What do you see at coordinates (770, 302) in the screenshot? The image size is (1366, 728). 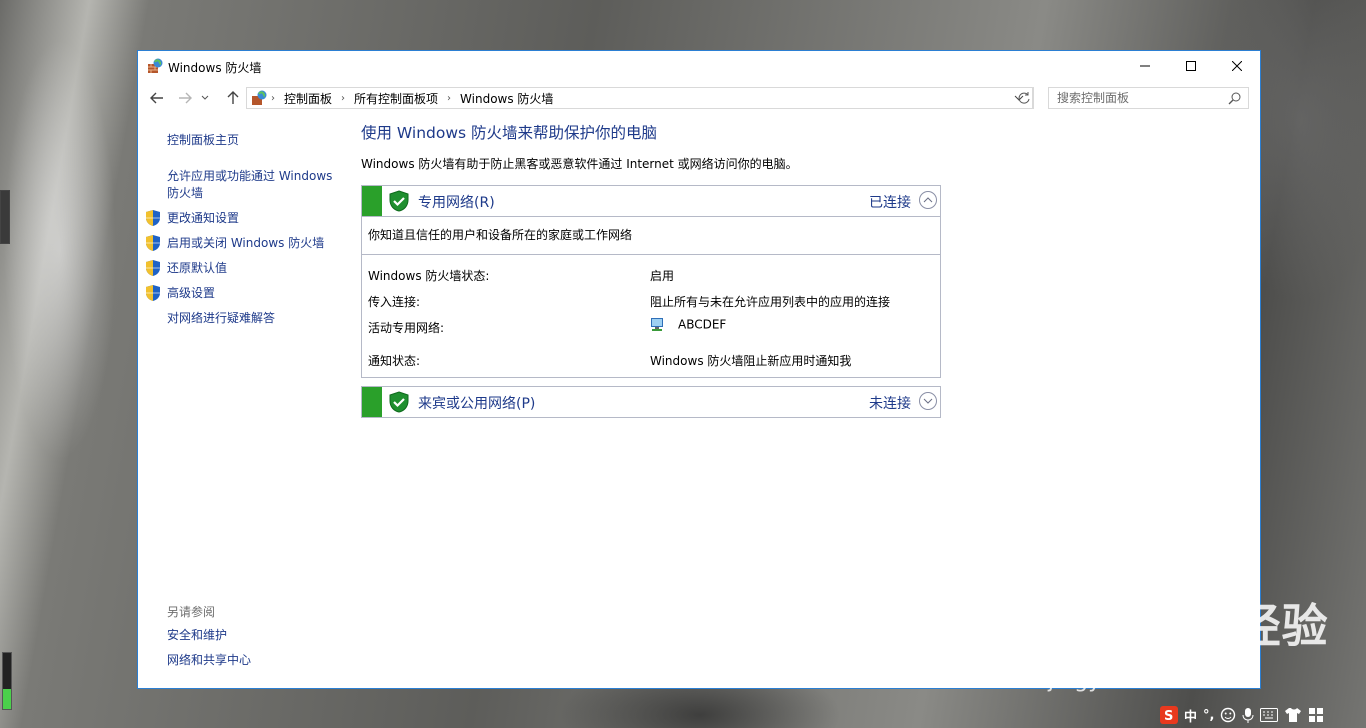 I see `detail-value: 阻止所有与未在允许应用列表中的应用的连接` at bounding box center [770, 302].